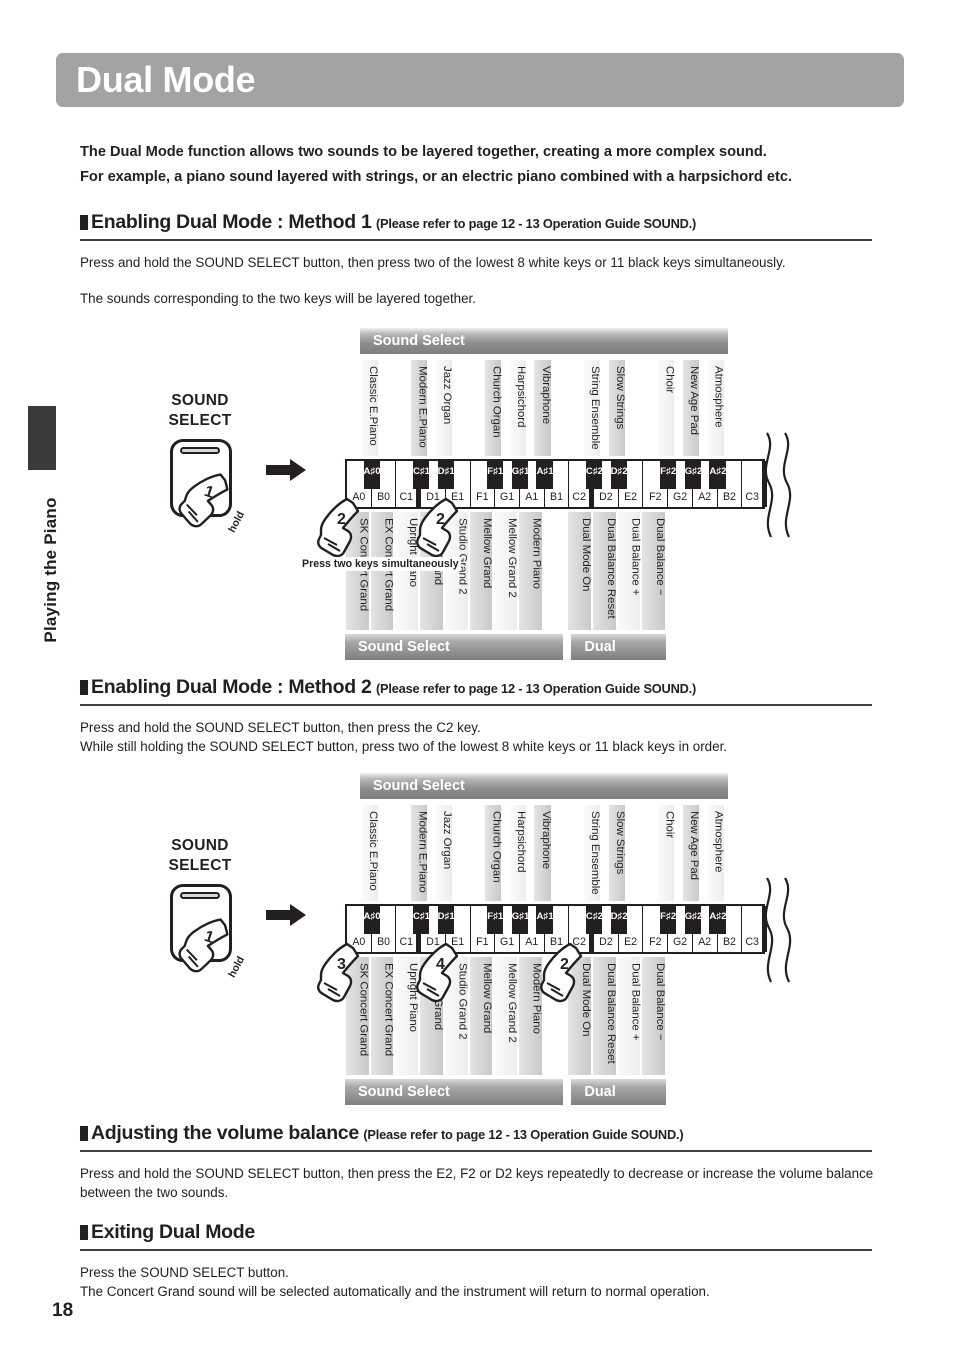 The width and height of the screenshot is (954, 1350). What do you see at coordinates (440, 964) in the screenshot?
I see `svg-text: 4` at bounding box center [440, 964].